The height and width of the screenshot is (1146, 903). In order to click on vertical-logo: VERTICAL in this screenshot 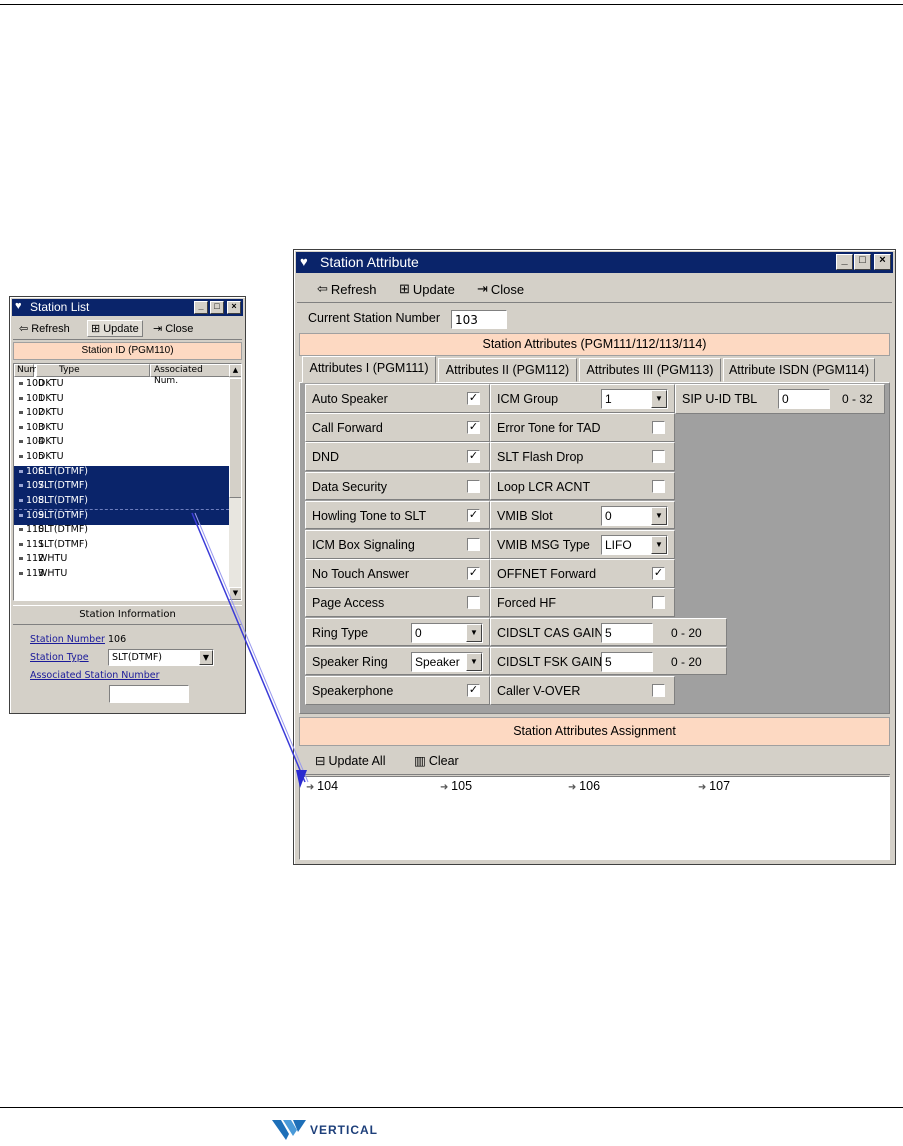, I will do `click(325, 1130)`.